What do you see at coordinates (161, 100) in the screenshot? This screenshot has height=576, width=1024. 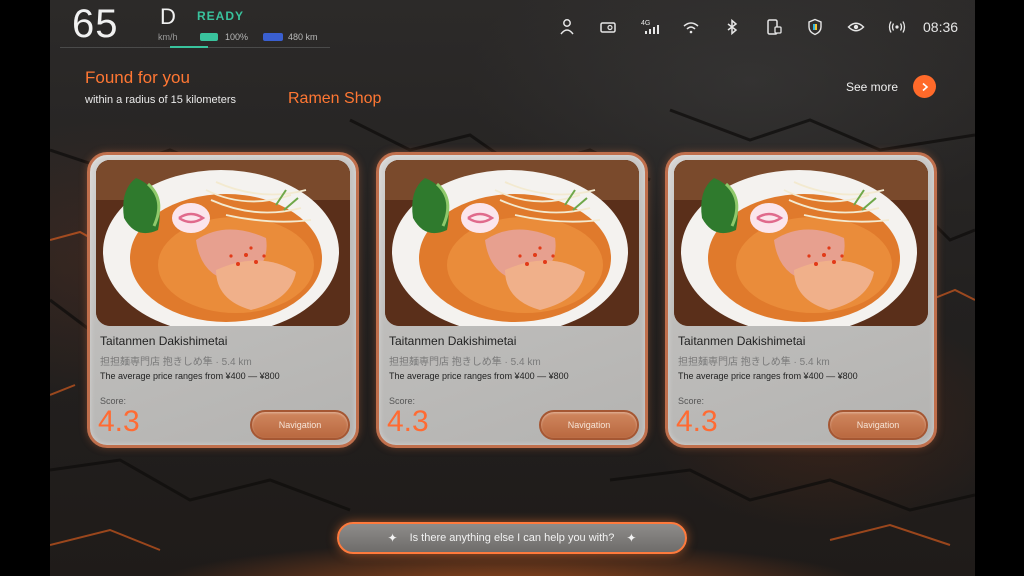 I see `results-radius: within a radius of 15 kilometers` at bounding box center [161, 100].